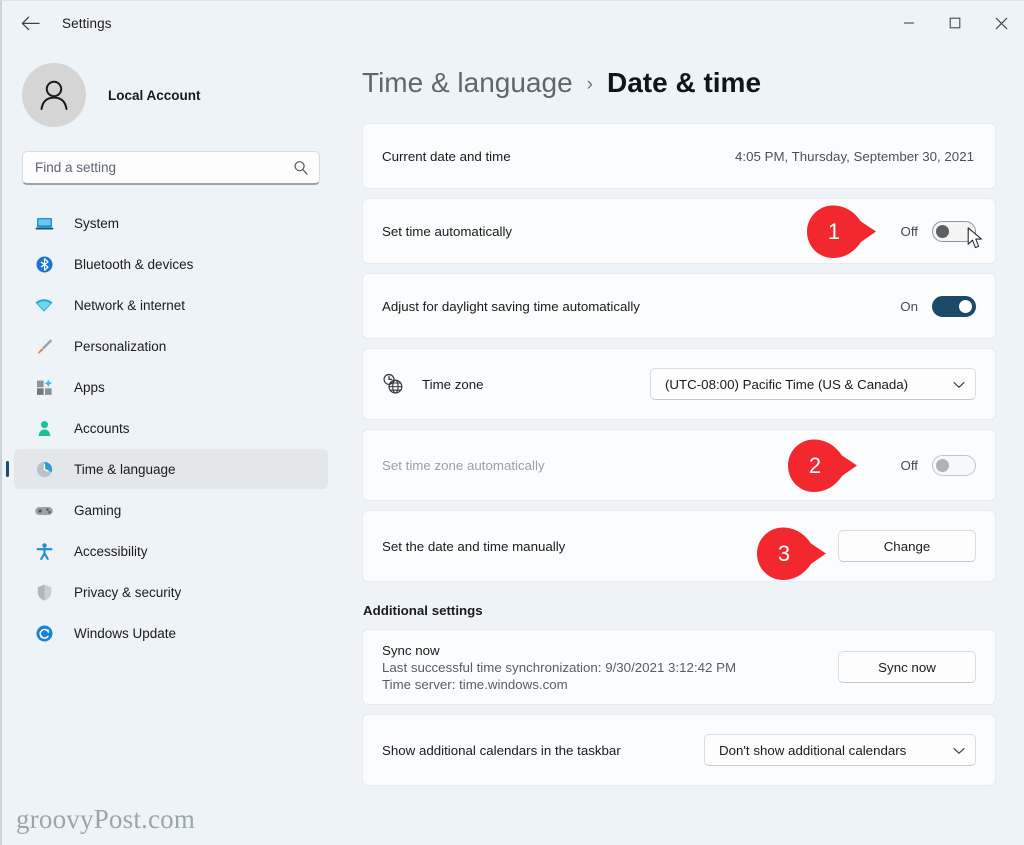  Describe the element at coordinates (120, 346) in the screenshot. I see `sidebar-item-label: Personalization` at that location.